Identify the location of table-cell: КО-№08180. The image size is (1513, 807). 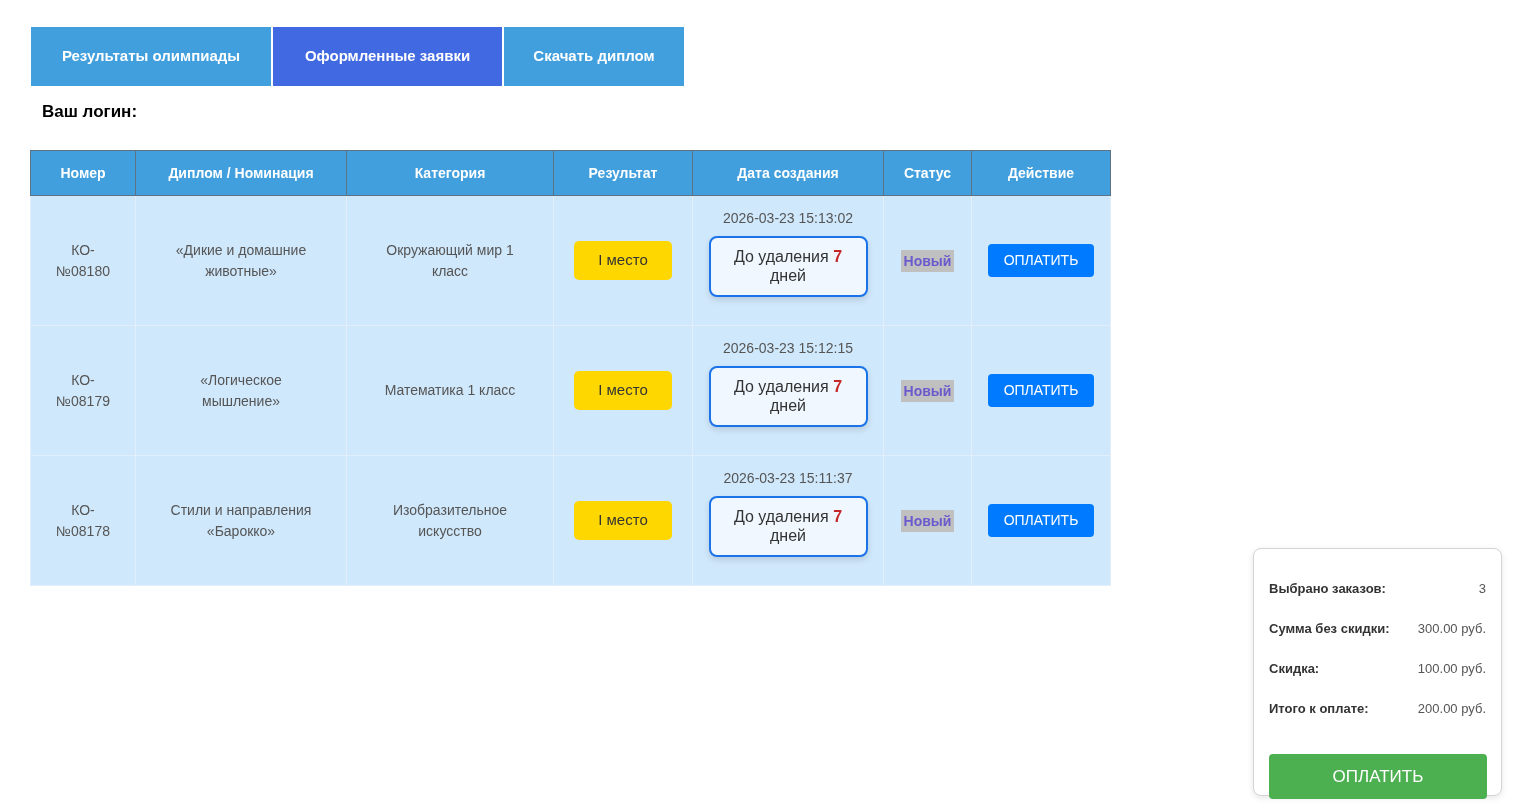
(83, 260).